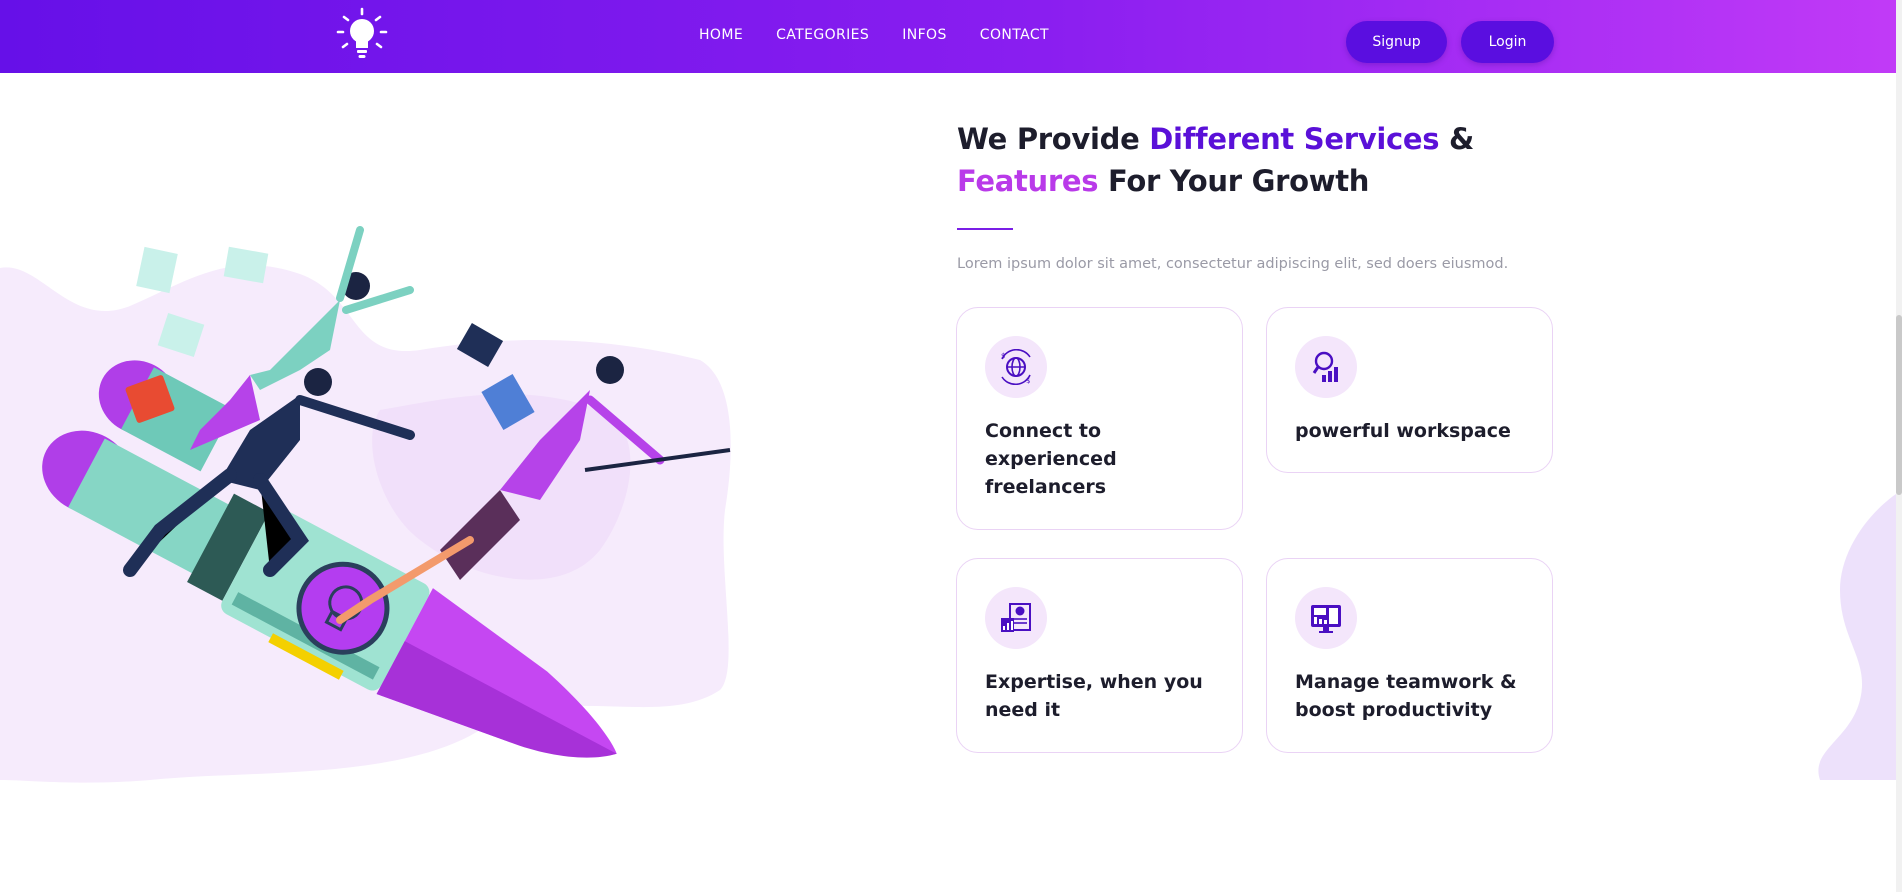  What do you see at coordinates (1014, 35) in the screenshot?
I see `nav-link-contact: CONTACT` at bounding box center [1014, 35].